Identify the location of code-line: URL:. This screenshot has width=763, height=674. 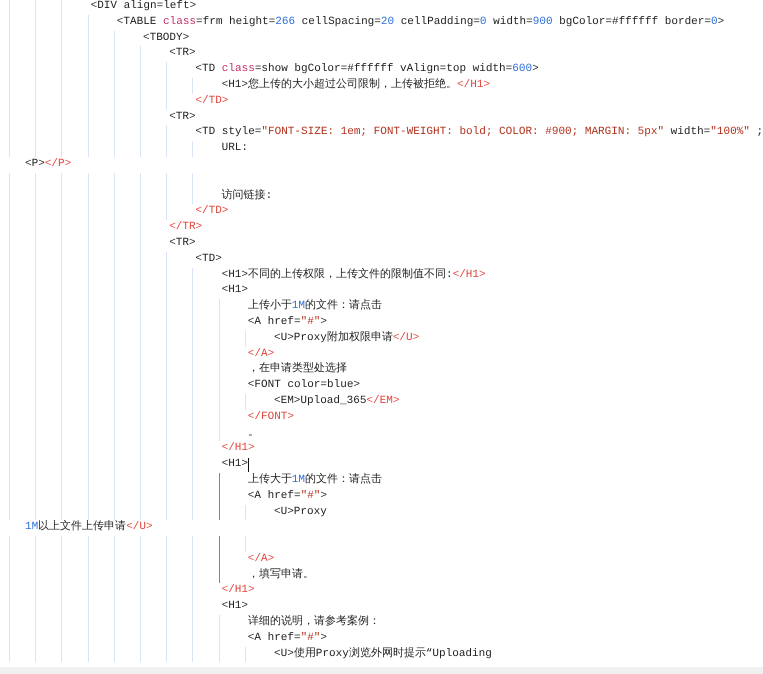
(235, 148).